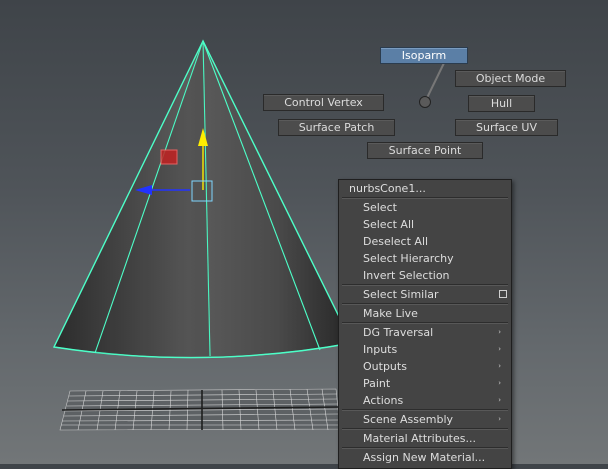 This screenshot has width=608, height=469. What do you see at coordinates (510, 78) in the screenshot?
I see `marking-menu-object-mode: Object Mode` at bounding box center [510, 78].